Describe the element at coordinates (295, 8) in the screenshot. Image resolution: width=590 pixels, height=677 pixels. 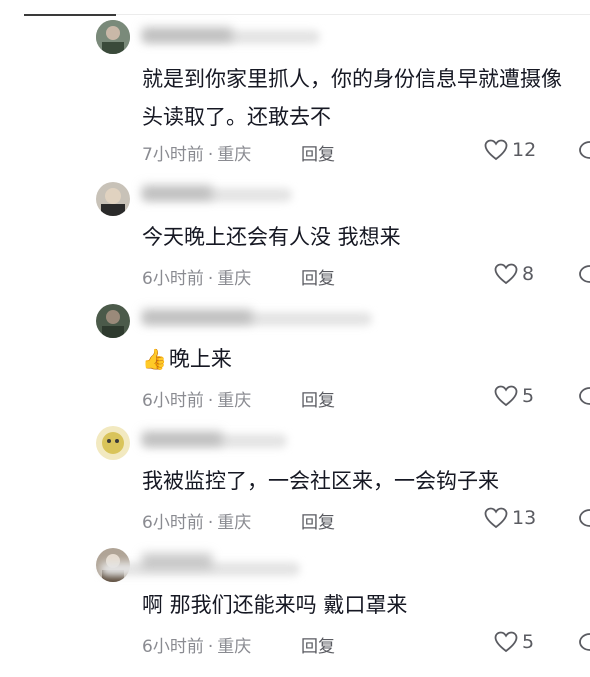
I see `top-divider` at that location.